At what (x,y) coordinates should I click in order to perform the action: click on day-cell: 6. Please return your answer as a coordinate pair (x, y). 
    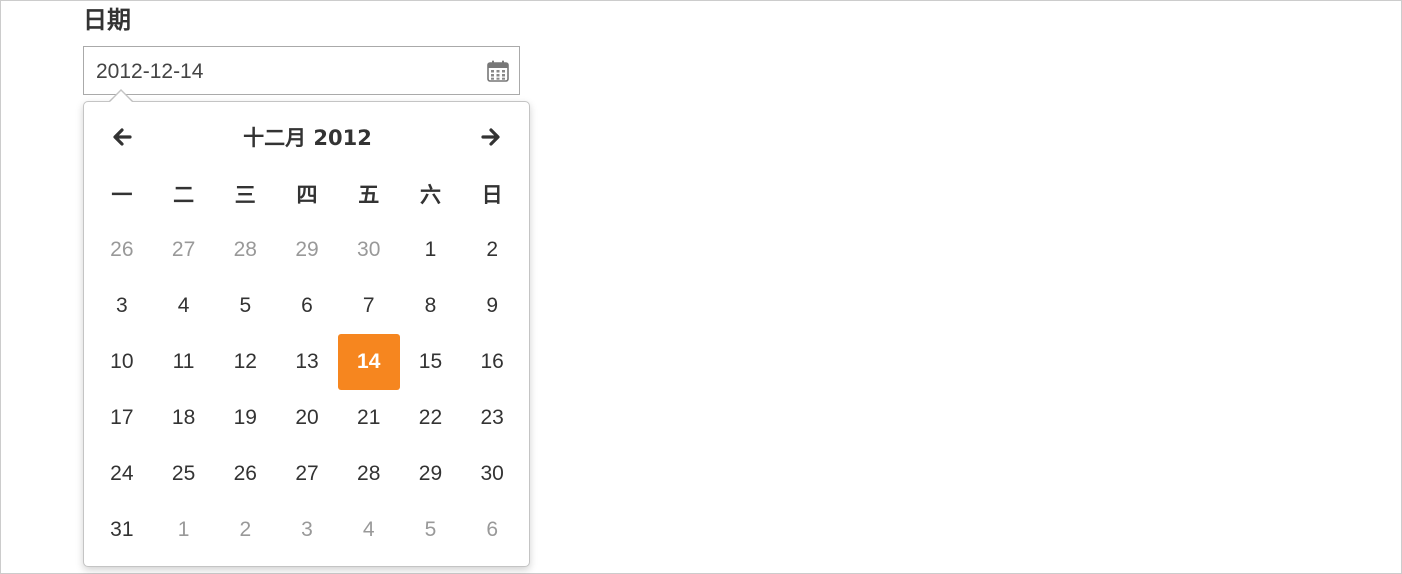
    Looking at the image, I should click on (307, 306).